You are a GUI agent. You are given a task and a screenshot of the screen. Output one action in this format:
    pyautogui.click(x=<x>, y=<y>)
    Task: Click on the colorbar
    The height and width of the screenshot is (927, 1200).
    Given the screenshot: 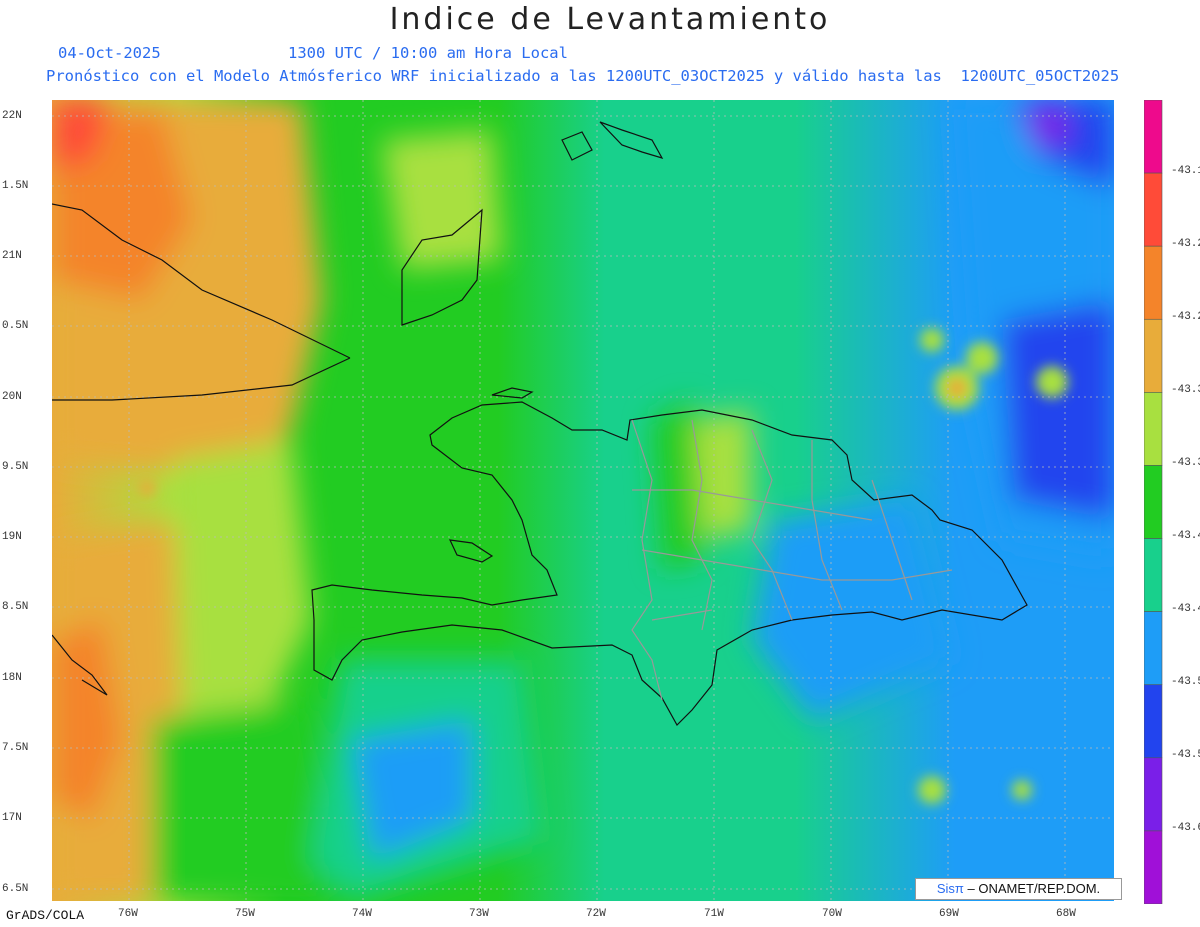 What is the action you would take?
    pyautogui.click(x=1153, y=502)
    